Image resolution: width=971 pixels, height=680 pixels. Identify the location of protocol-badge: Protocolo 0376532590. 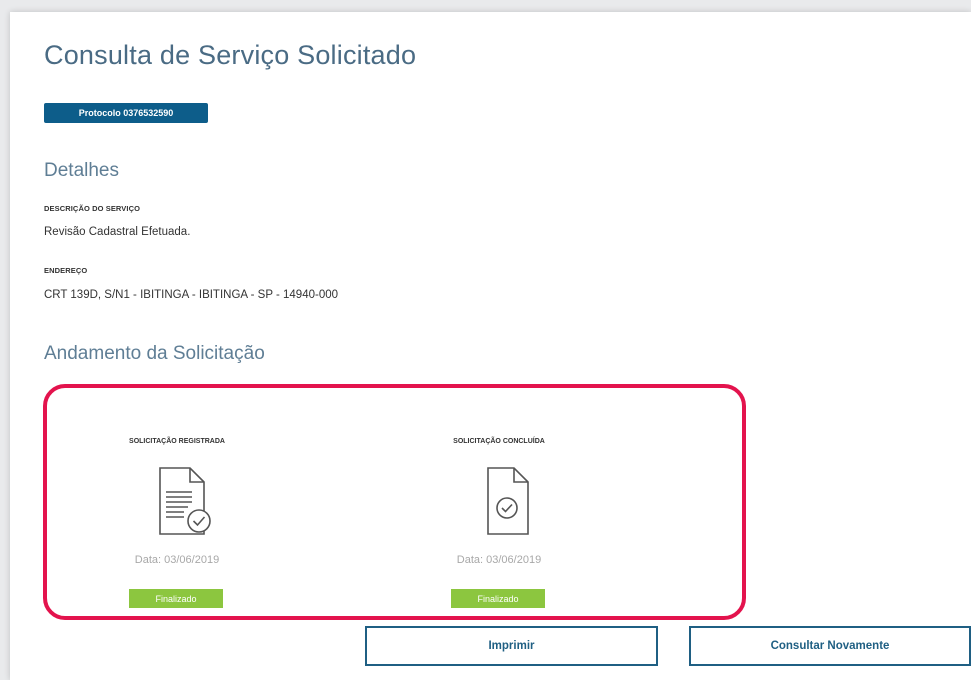
(126, 113).